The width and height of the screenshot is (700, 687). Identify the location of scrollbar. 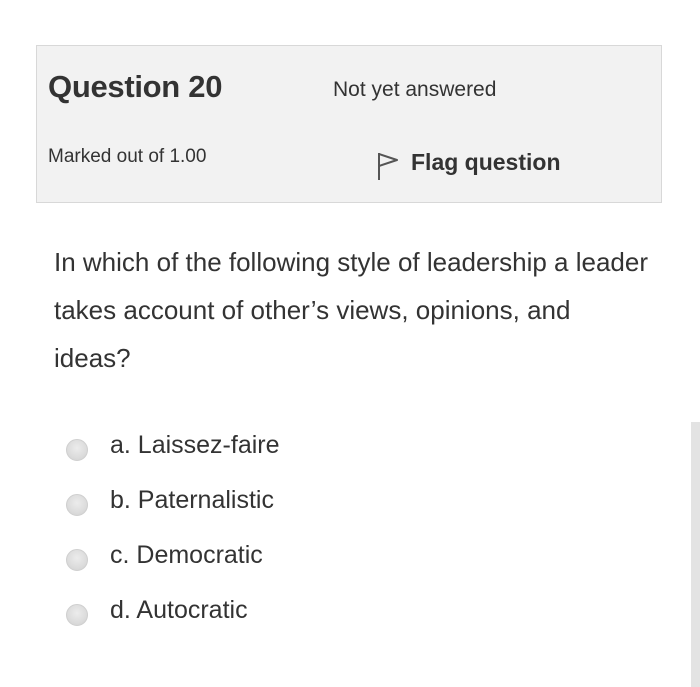
(695, 554).